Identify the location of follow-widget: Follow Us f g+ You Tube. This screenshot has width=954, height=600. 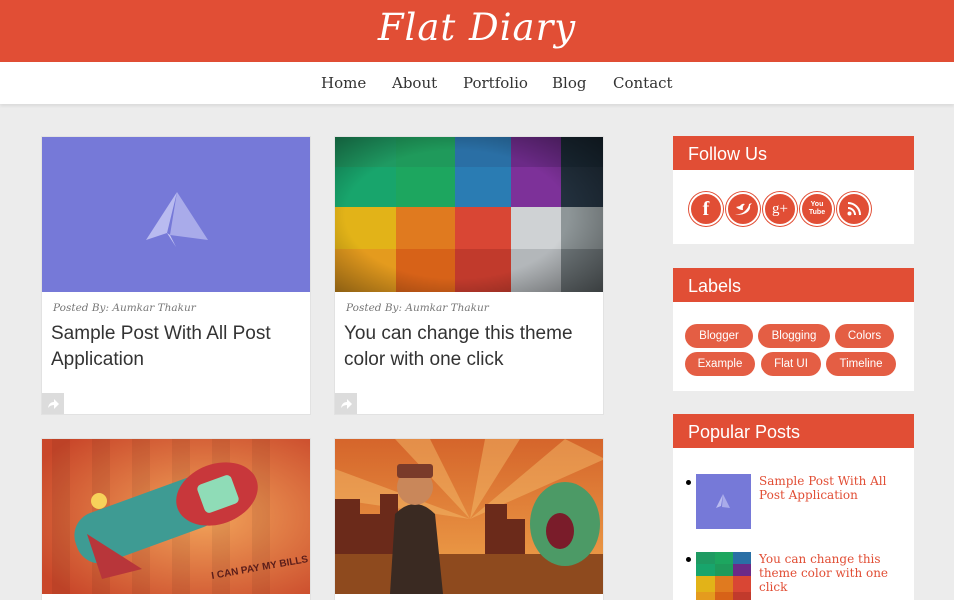
(793, 190).